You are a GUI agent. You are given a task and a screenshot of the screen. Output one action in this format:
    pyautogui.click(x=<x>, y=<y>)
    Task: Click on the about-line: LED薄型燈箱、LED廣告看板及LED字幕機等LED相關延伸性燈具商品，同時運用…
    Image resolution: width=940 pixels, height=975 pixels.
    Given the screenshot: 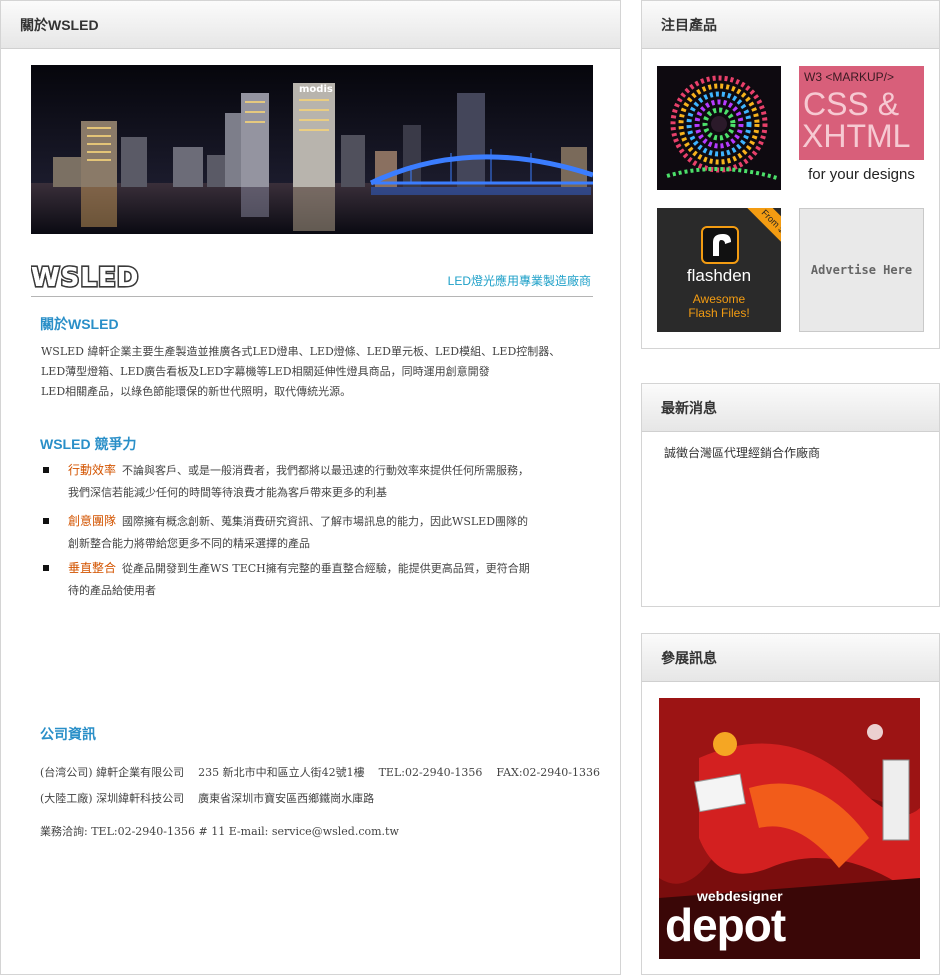 What is the action you would take?
    pyautogui.click(x=265, y=371)
    